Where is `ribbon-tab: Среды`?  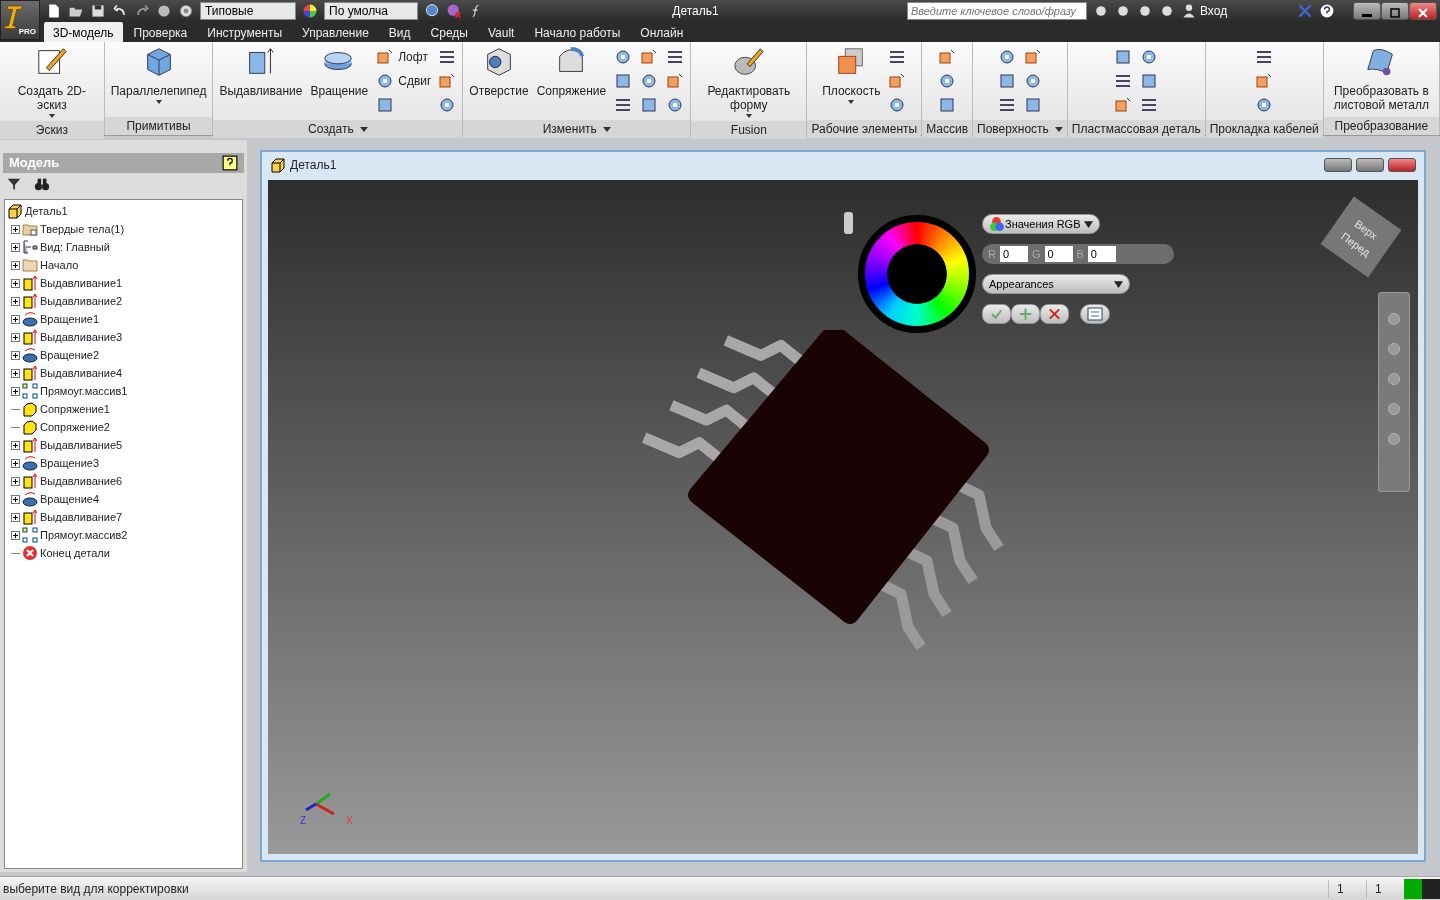
ribbon-tab: Среды is located at coordinates (449, 32).